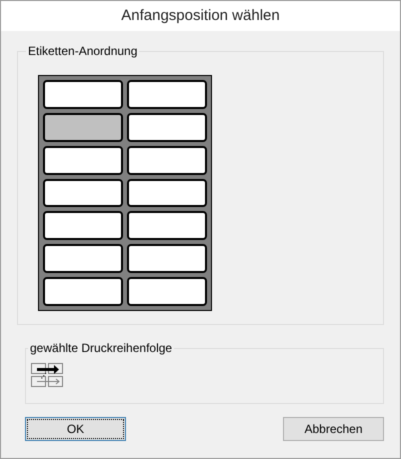 The width and height of the screenshot is (401, 459). I want to click on ok-button: OK, so click(75, 429).